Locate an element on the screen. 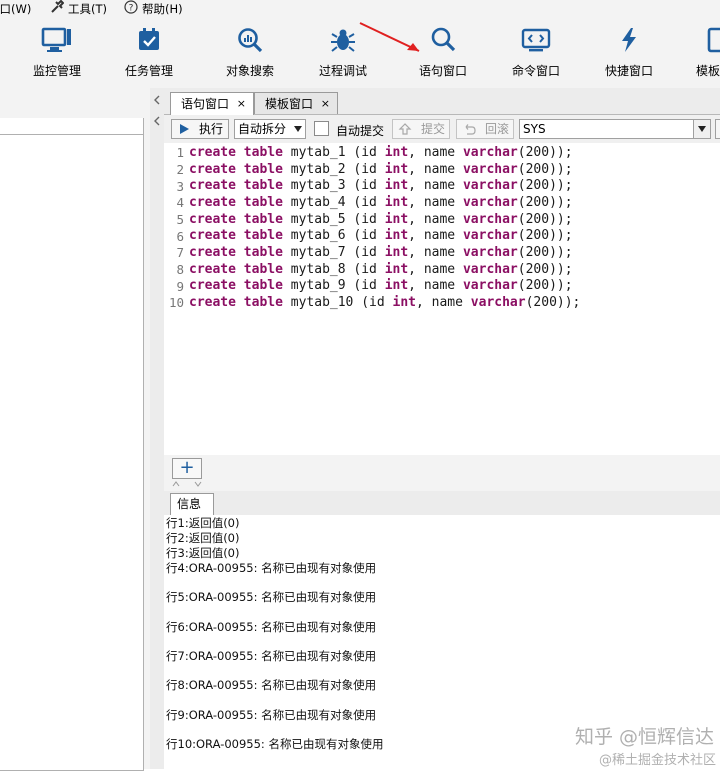 The height and width of the screenshot is (771, 720). info-tab-strip: 信息 is located at coordinates (442, 503).